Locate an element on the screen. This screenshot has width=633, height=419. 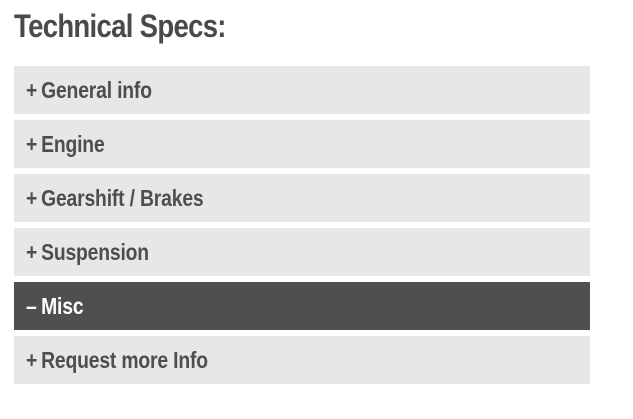
accordion-item-label: Request more Info is located at coordinates (124, 359).